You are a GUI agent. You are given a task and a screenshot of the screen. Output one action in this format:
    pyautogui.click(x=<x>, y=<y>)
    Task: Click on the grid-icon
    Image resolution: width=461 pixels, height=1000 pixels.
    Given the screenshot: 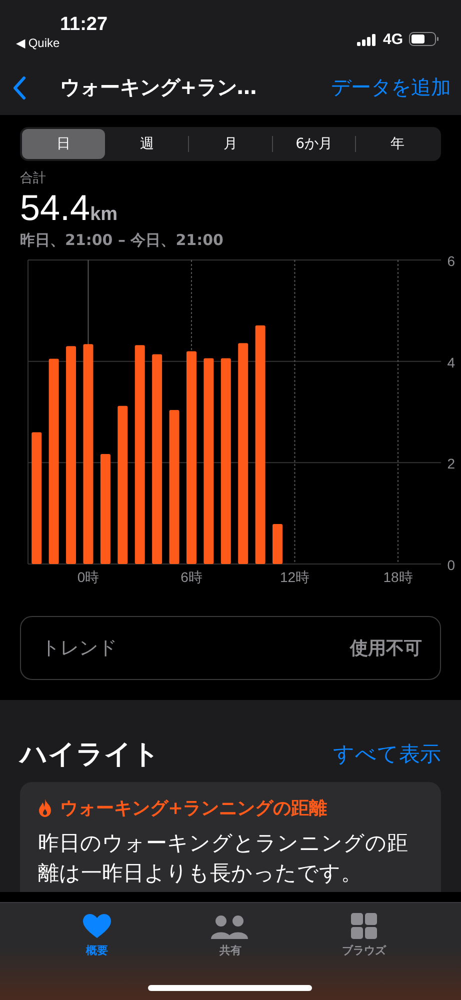 What is the action you would take?
    pyautogui.click(x=364, y=926)
    